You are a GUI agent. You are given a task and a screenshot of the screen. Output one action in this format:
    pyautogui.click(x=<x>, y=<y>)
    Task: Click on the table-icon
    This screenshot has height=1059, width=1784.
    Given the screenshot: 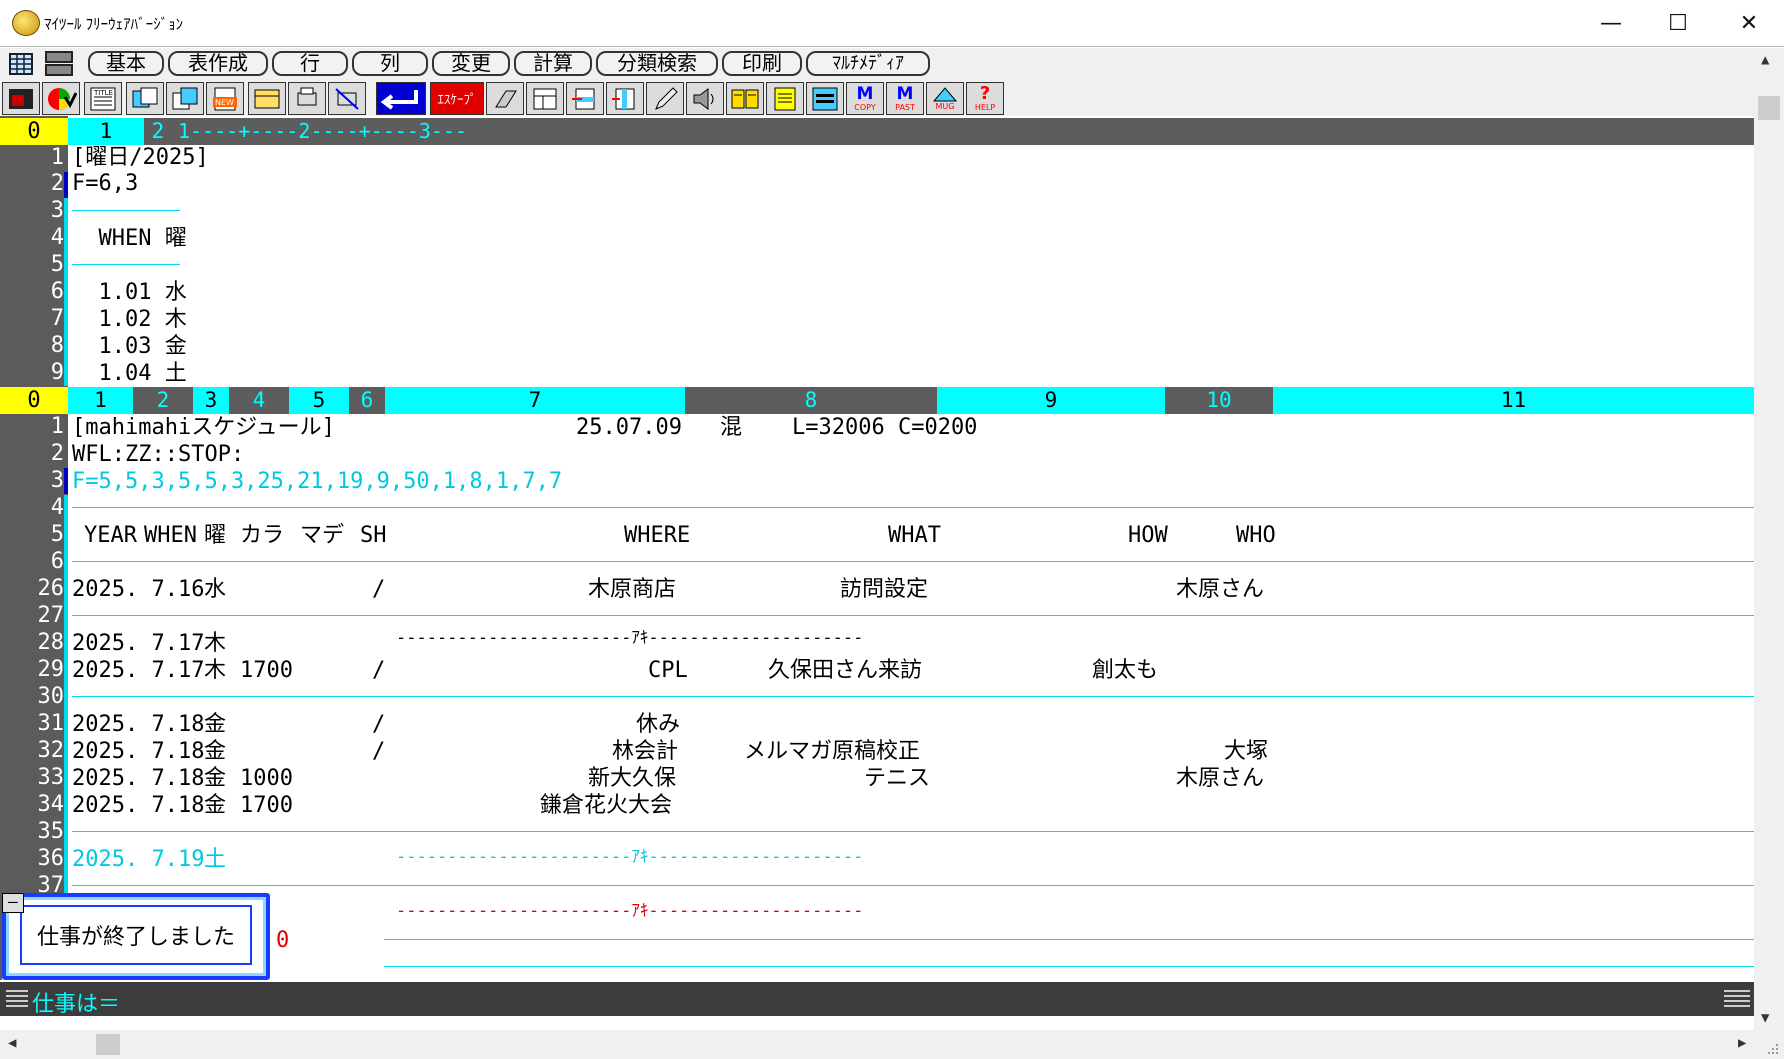 What is the action you would take?
    pyautogui.click(x=22, y=64)
    